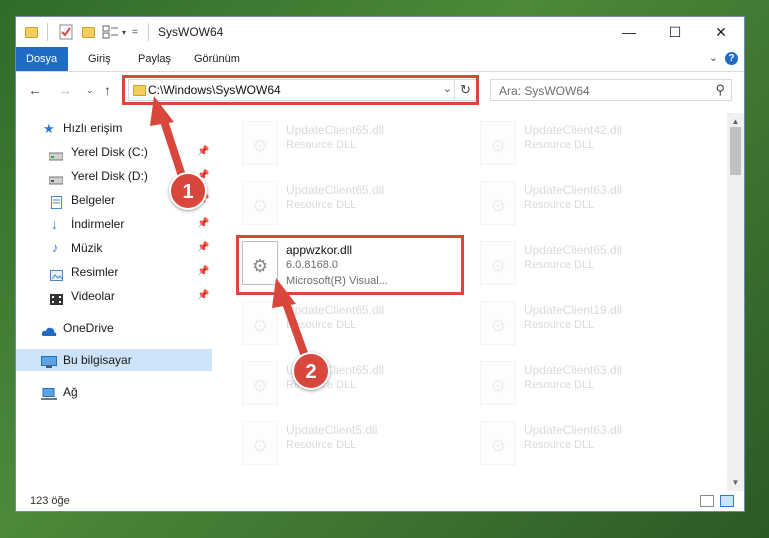  What do you see at coordinates (735, 302) in the screenshot?
I see `vertical-scrollbar: ▲ ▼` at bounding box center [735, 302].